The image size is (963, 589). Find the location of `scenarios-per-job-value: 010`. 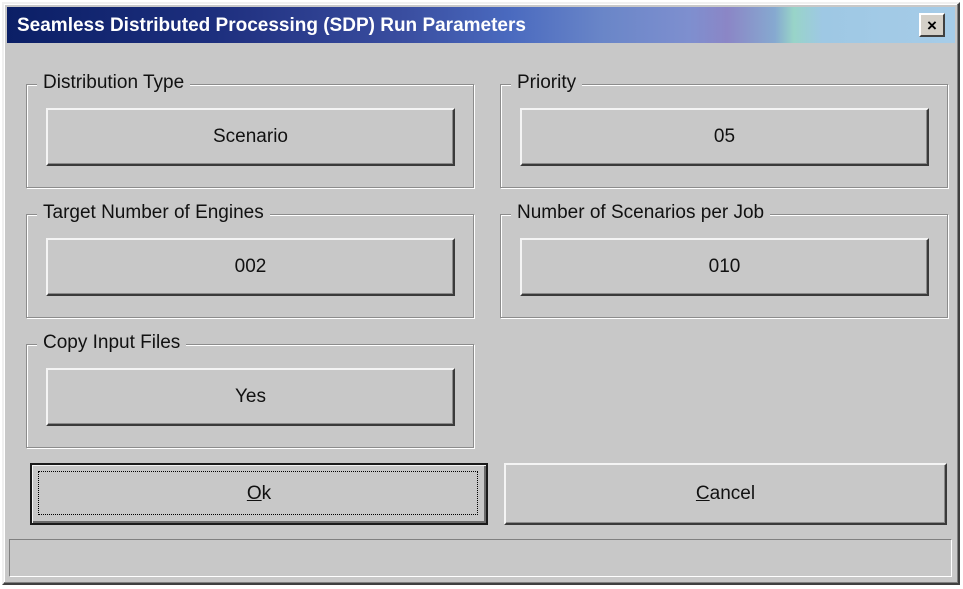

scenarios-per-job-value: 010 is located at coordinates (724, 266).